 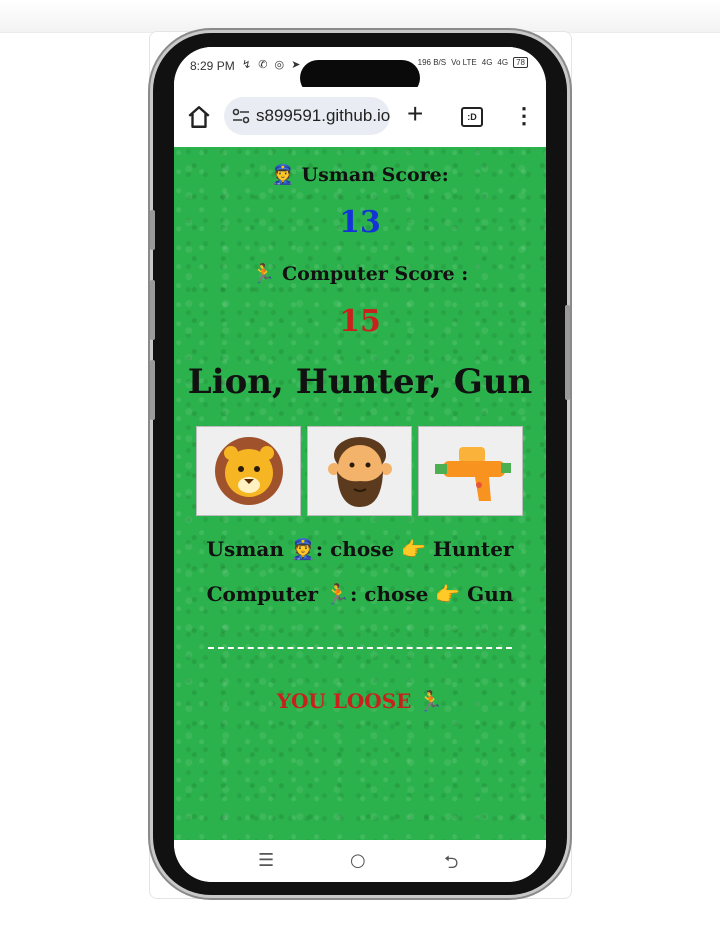 What do you see at coordinates (360, 16) in the screenshot?
I see `page-top-bar` at bounding box center [360, 16].